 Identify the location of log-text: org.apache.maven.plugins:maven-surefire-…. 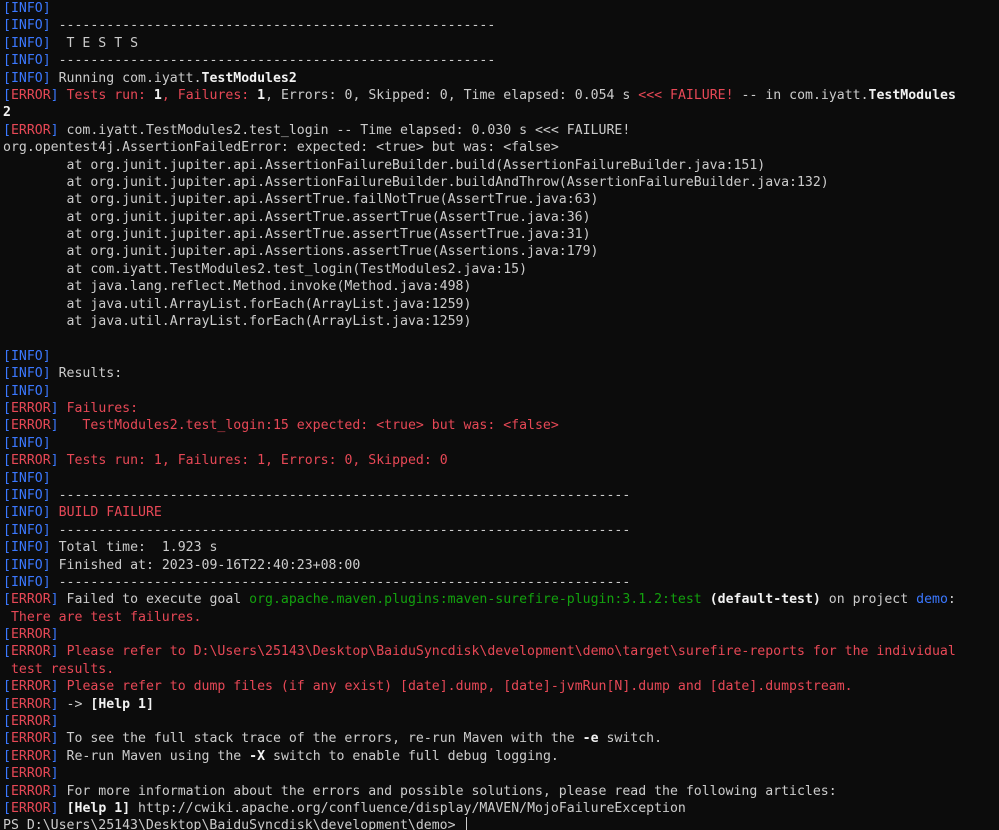
(475, 600).